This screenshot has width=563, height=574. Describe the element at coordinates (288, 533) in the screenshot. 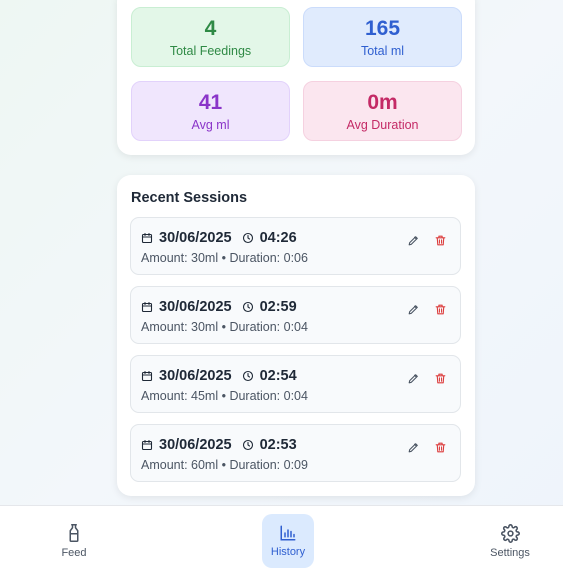

I see `bar-chart-icon` at that location.